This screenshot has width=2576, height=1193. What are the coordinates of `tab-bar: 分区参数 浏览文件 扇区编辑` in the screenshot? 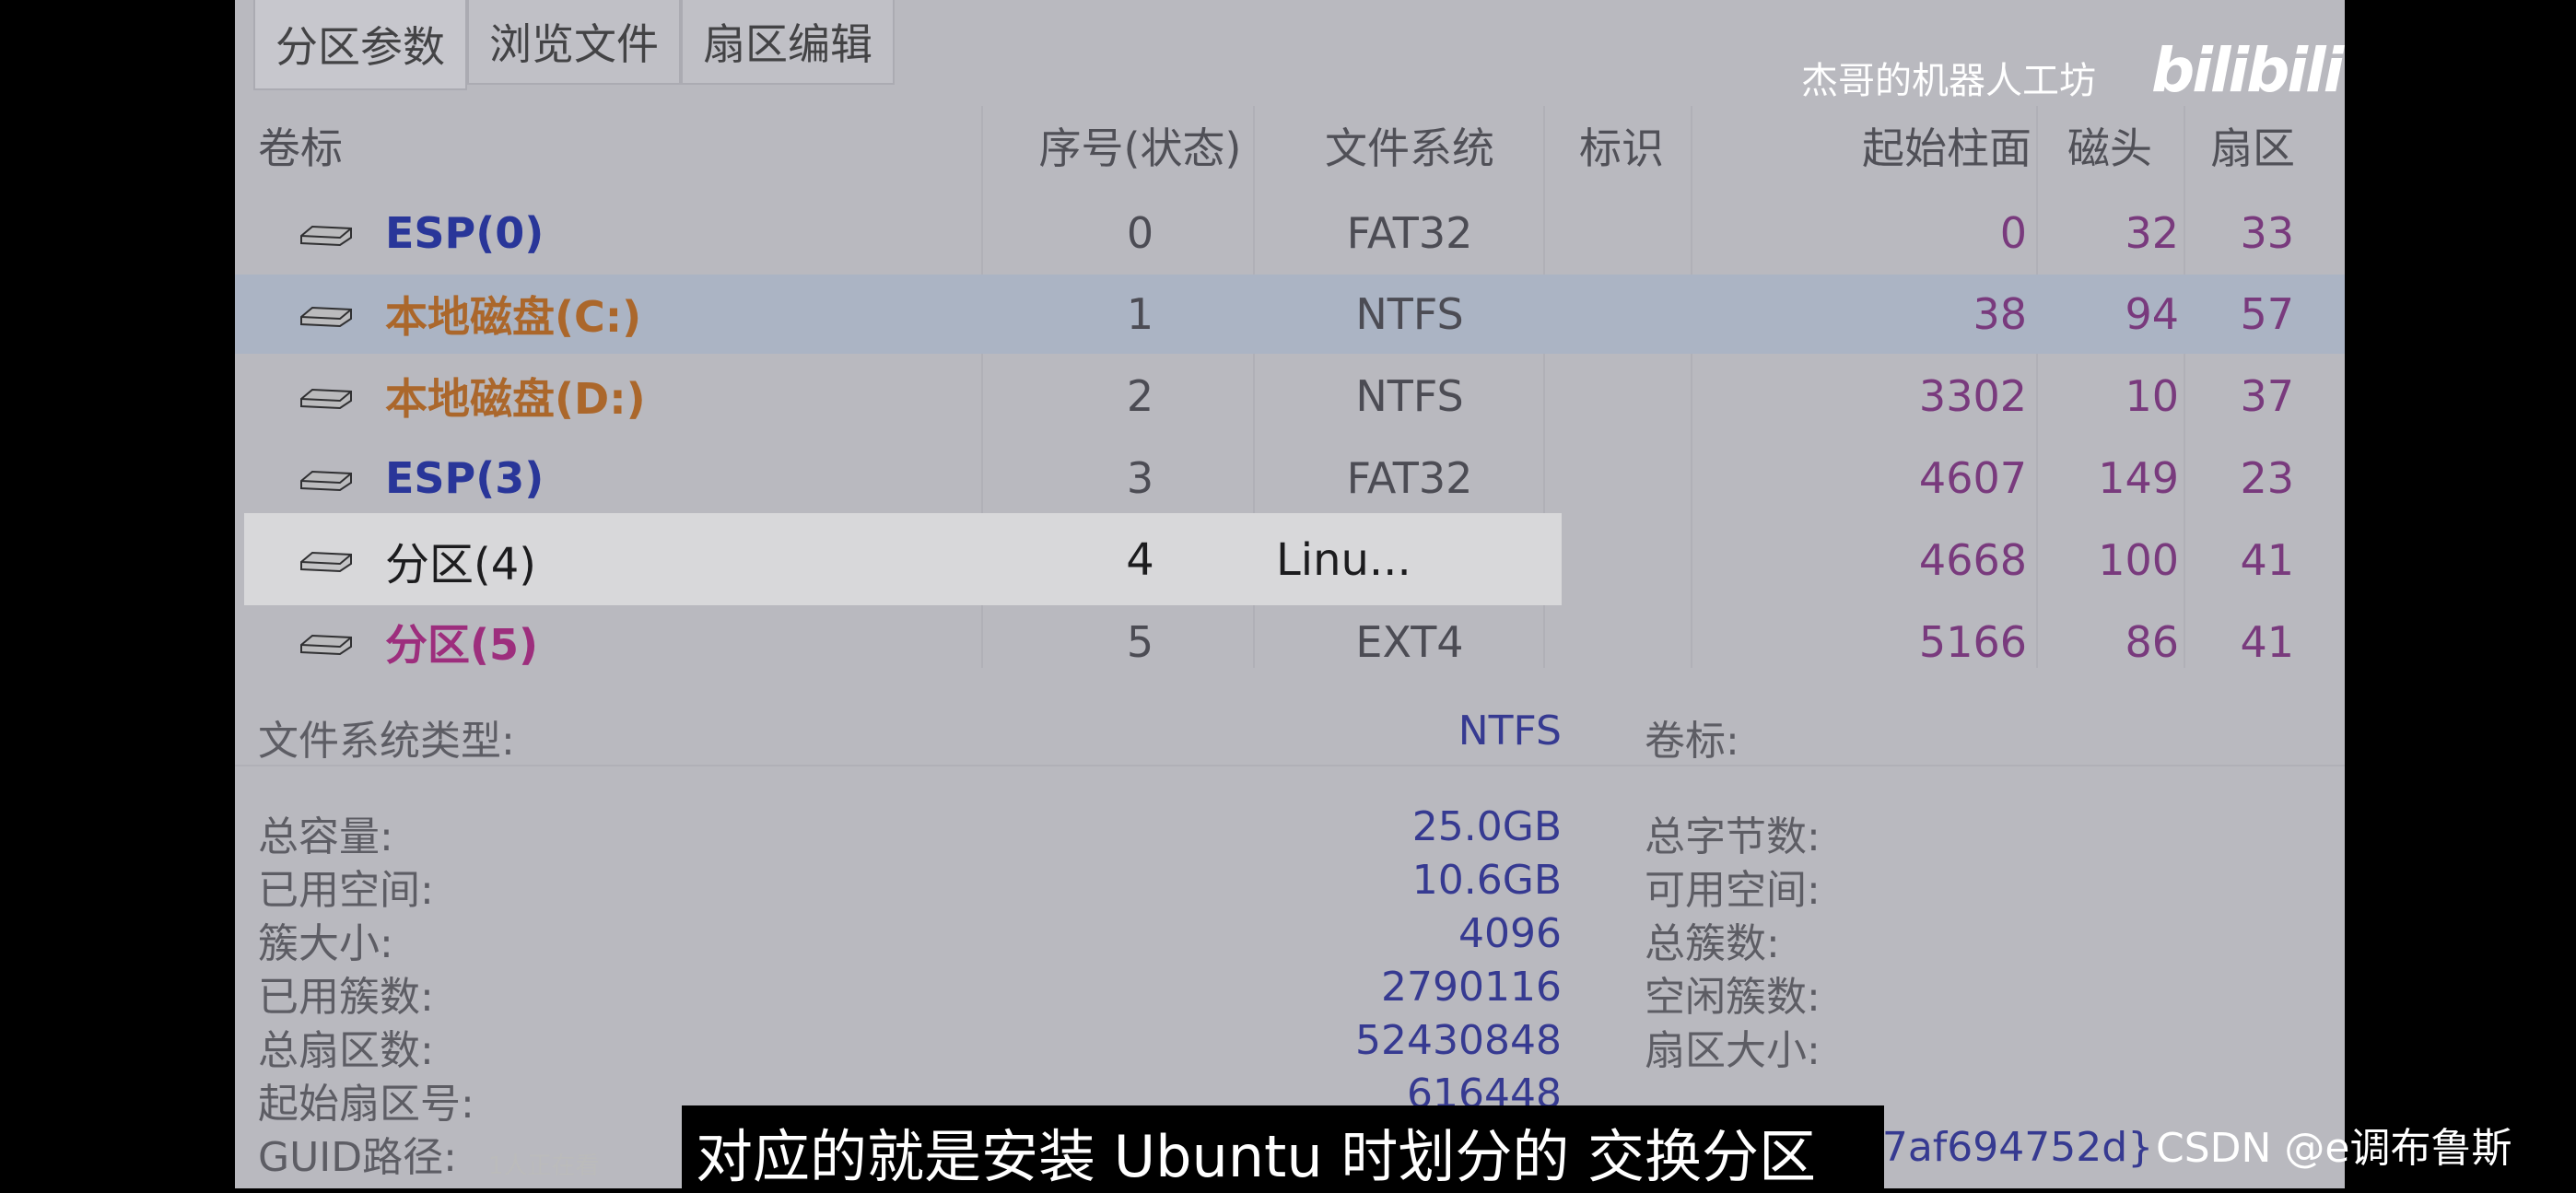 It's located at (574, 46).